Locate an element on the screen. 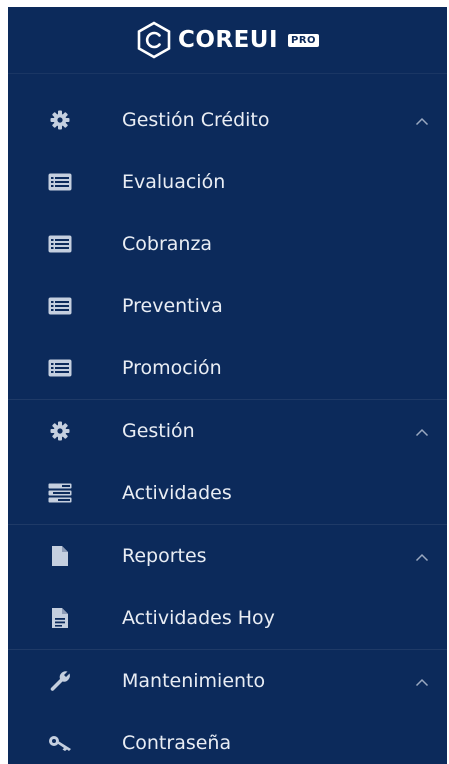 The height and width of the screenshot is (764, 449). nav-label: Promoción is located at coordinates (172, 368).